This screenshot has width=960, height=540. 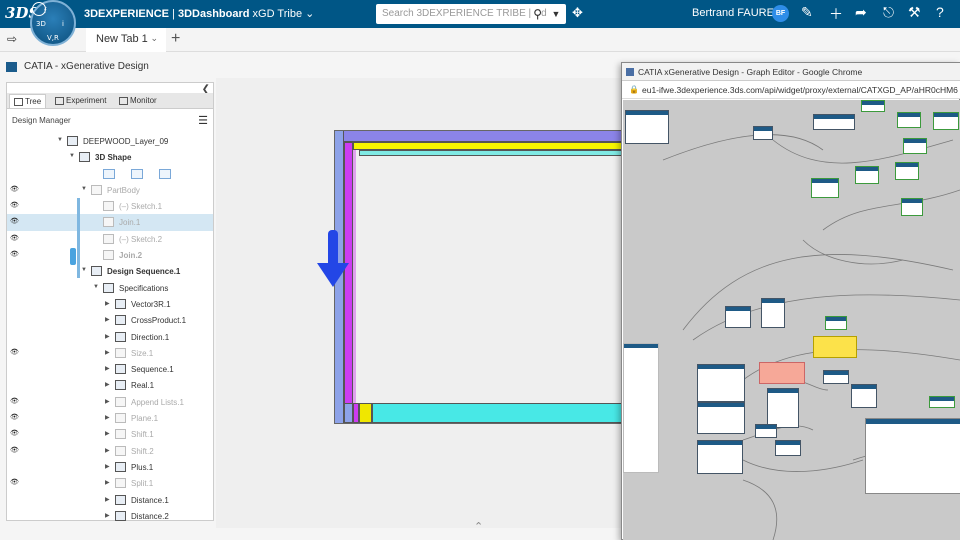 I want to click on tree-item: 👁 (–) Sketch.2, so click(x=110, y=239).